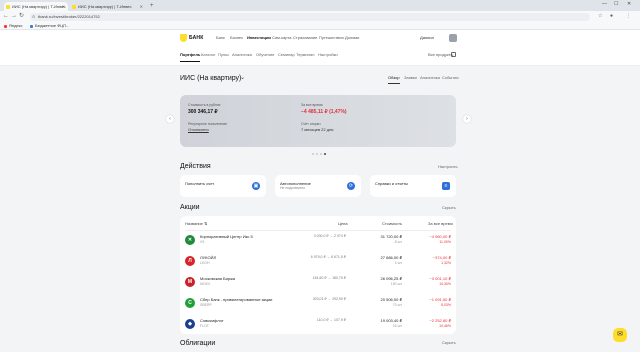 This screenshot has width=640, height=352. What do you see at coordinates (223, 186) in the screenshot?
I see `action-top-up: Пополнить счет ▣` at bounding box center [223, 186].